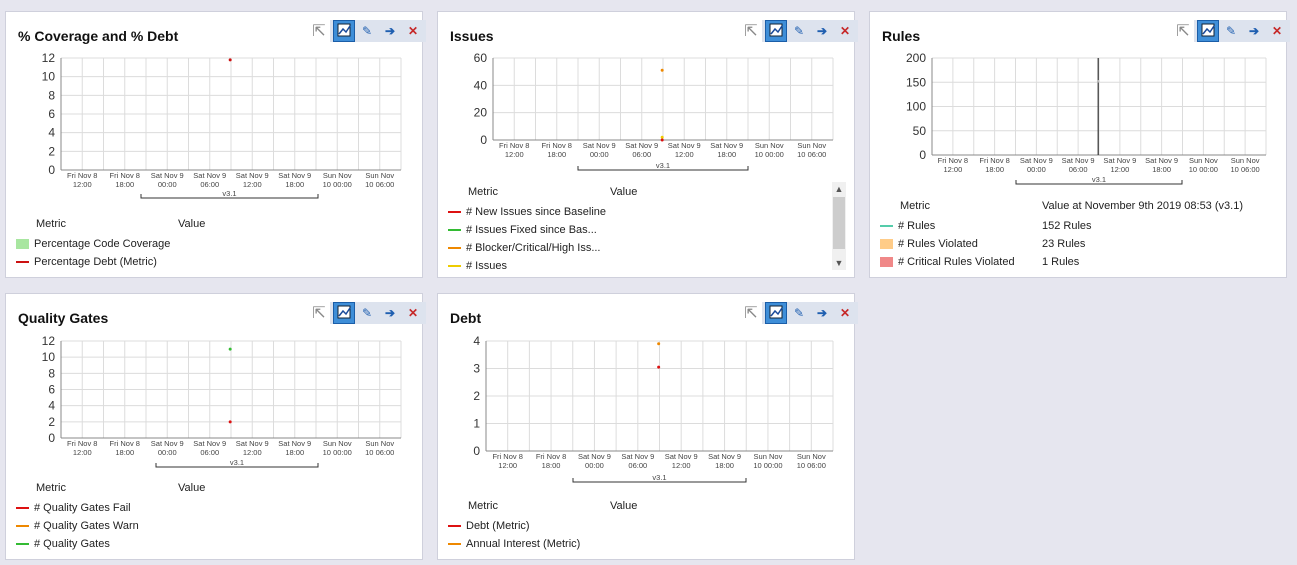 This screenshot has height=565, width=1297. I want to click on legend-item: Percentage Debt (Metric), so click(86, 262).